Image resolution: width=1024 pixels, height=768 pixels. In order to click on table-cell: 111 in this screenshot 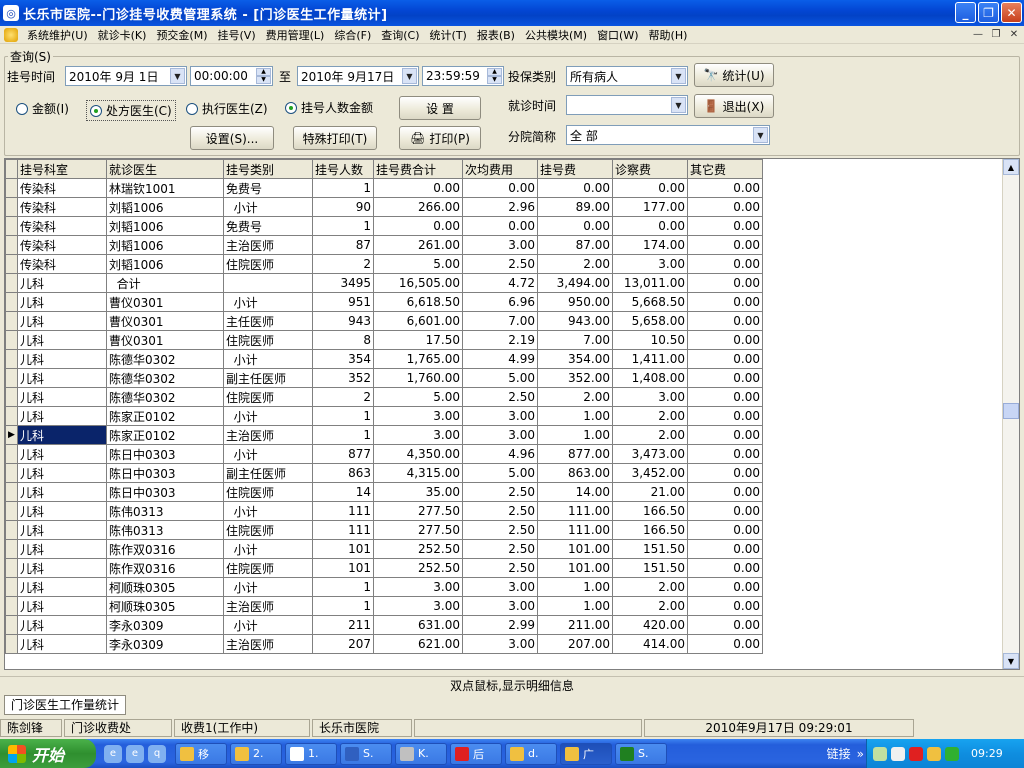, I will do `click(343, 530)`.